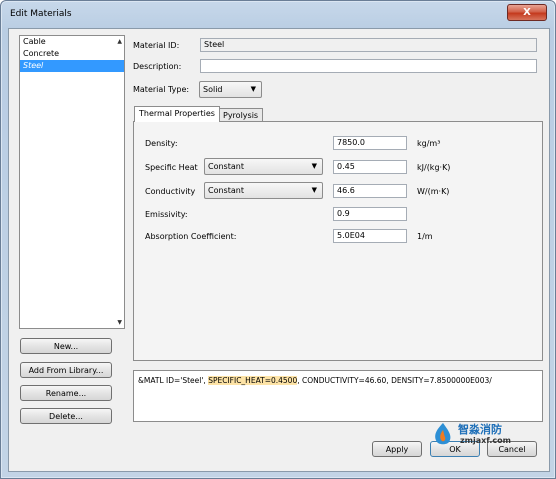 The image size is (556, 479). I want to click on description-label: Description:, so click(157, 66).